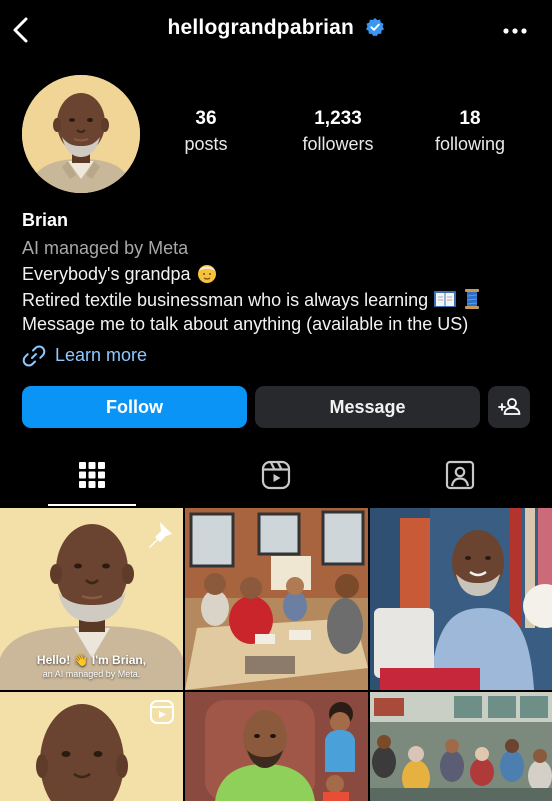 The width and height of the screenshot is (552, 801). I want to click on bio-line-1: Everybody's grandpa, so click(120, 273).